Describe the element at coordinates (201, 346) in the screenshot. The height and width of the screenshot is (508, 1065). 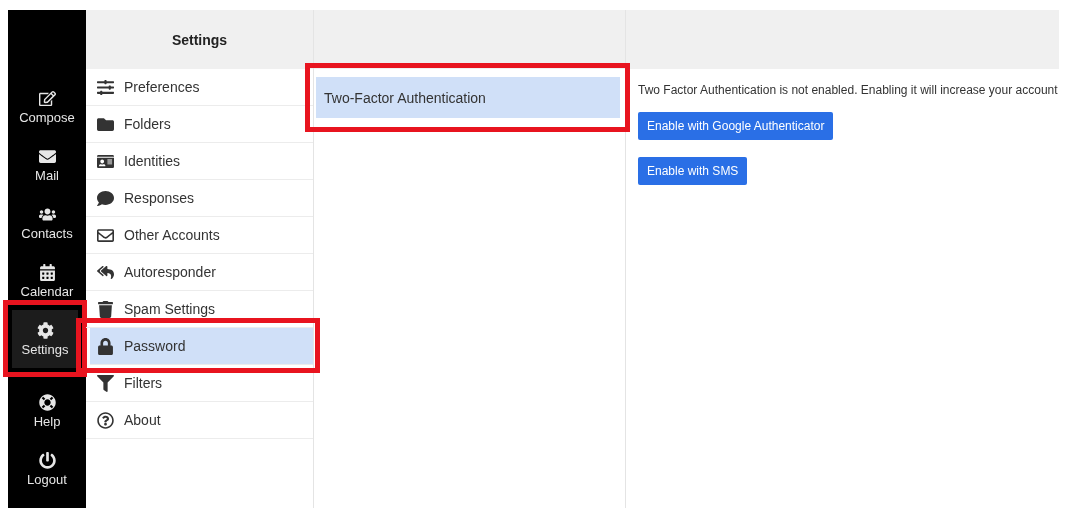
I see `menu-item: Password` at that location.